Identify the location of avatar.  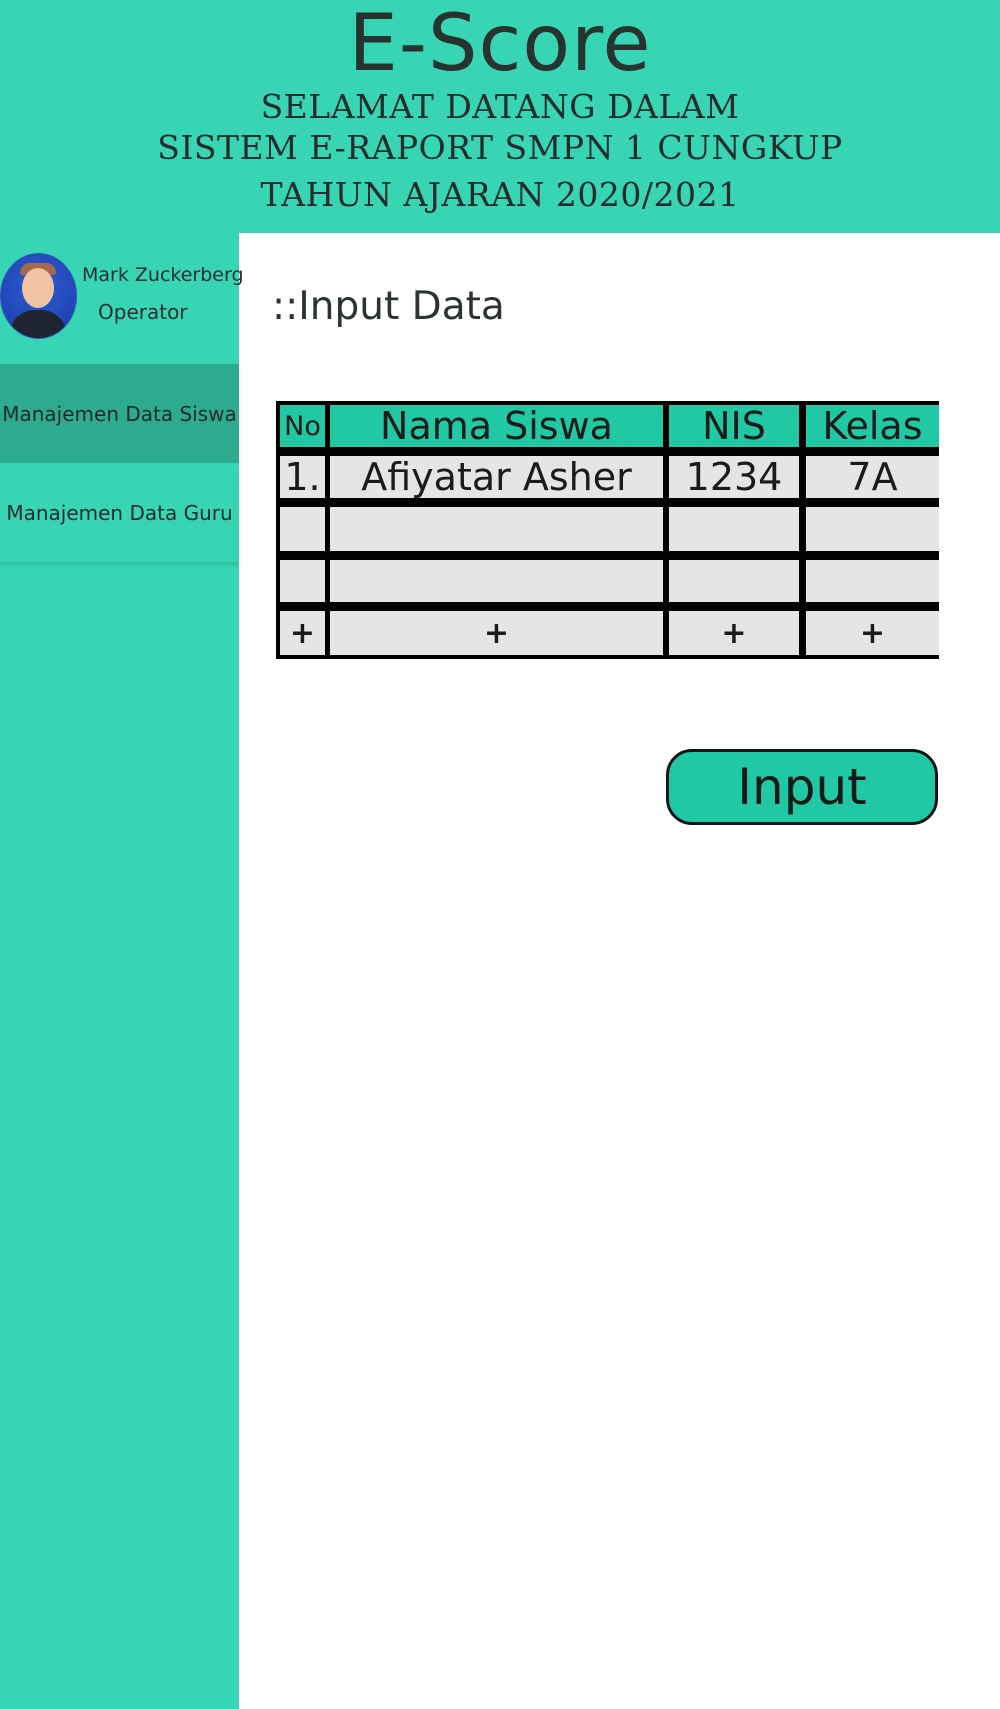
(38, 296).